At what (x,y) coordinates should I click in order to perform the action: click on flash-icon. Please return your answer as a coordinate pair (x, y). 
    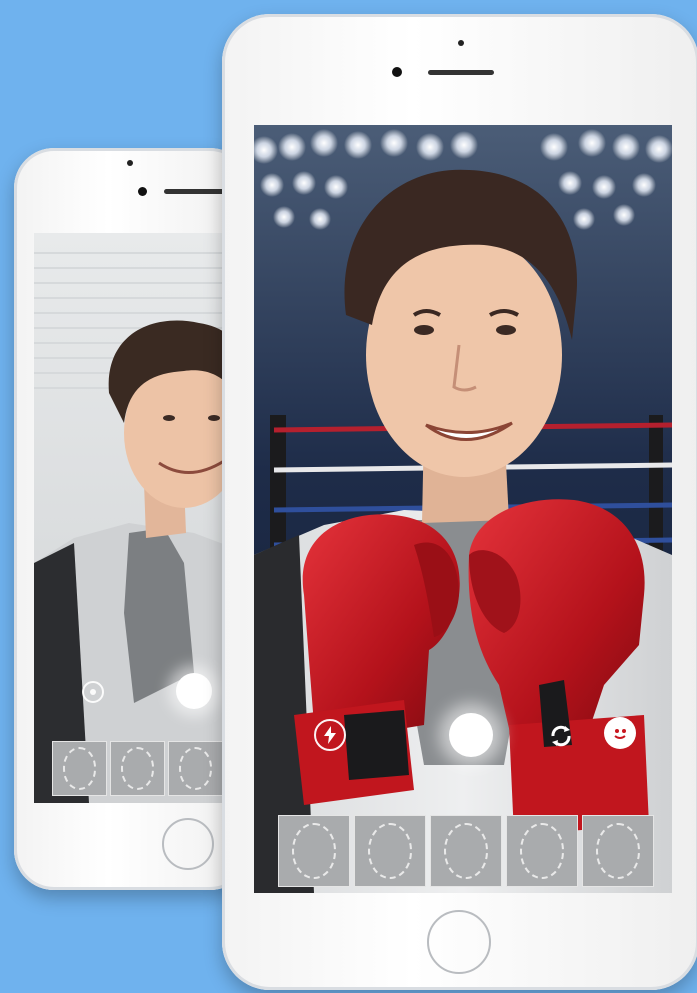
    Looking at the image, I should click on (330, 735).